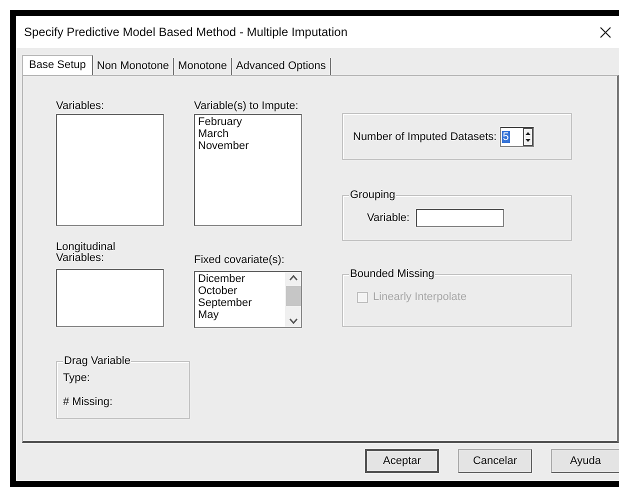  What do you see at coordinates (88, 402) in the screenshot?
I see `missing-label: # Missing:` at bounding box center [88, 402].